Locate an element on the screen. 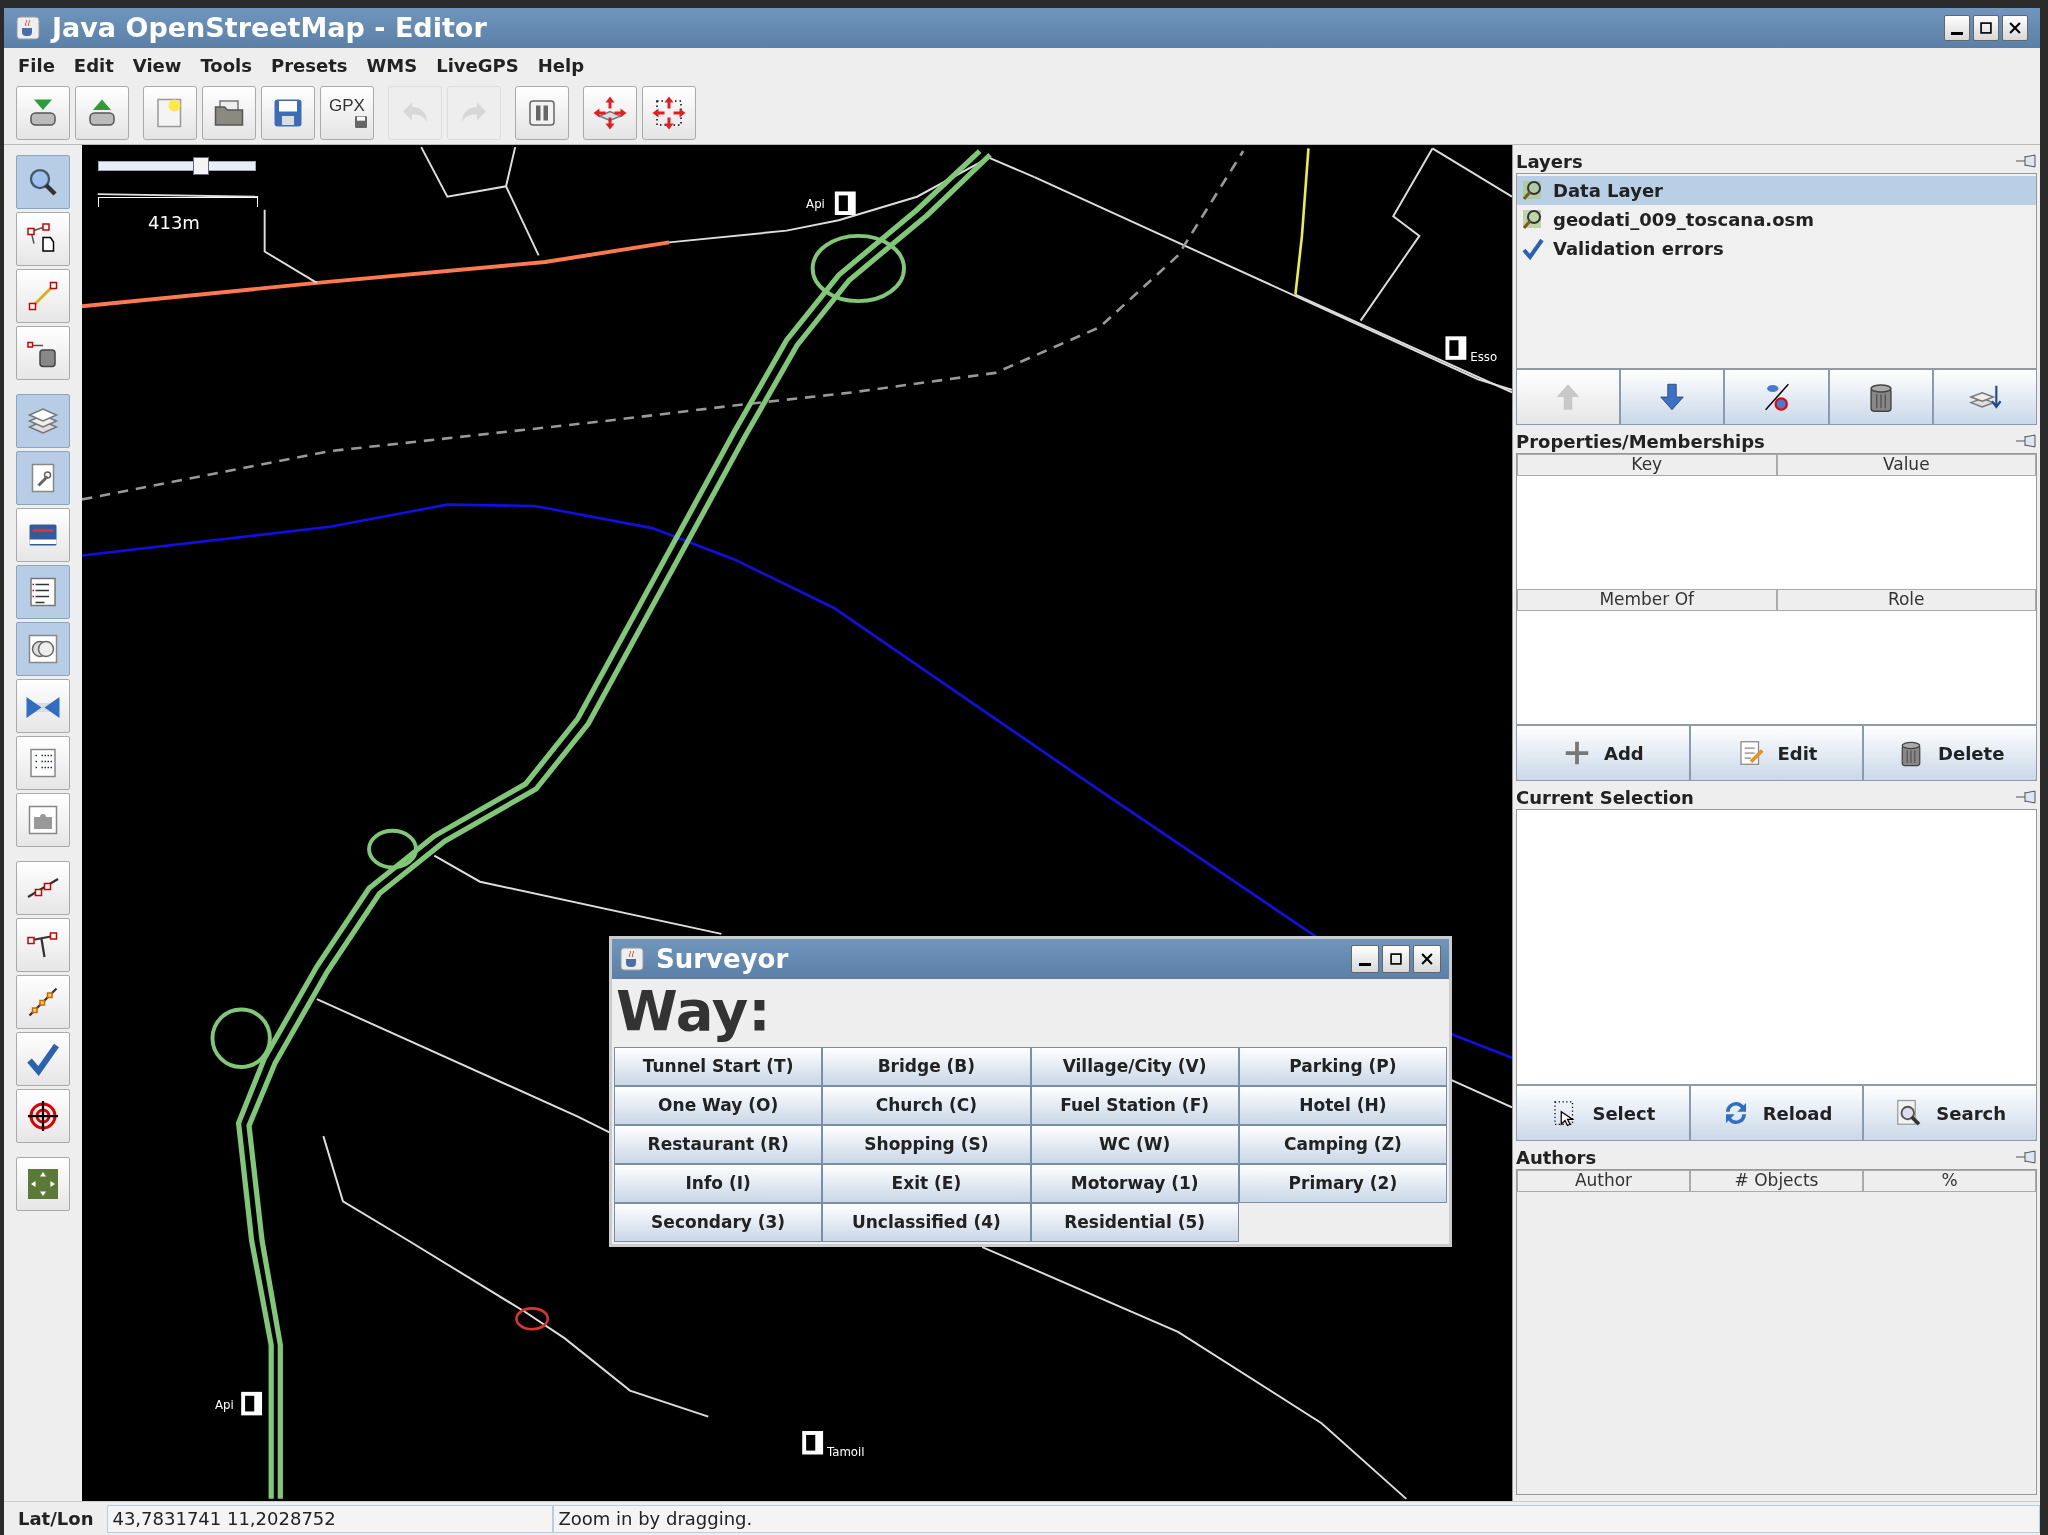 The width and height of the screenshot is (2048, 1535). preset-button: Restaurant (R) is located at coordinates (718, 1144).